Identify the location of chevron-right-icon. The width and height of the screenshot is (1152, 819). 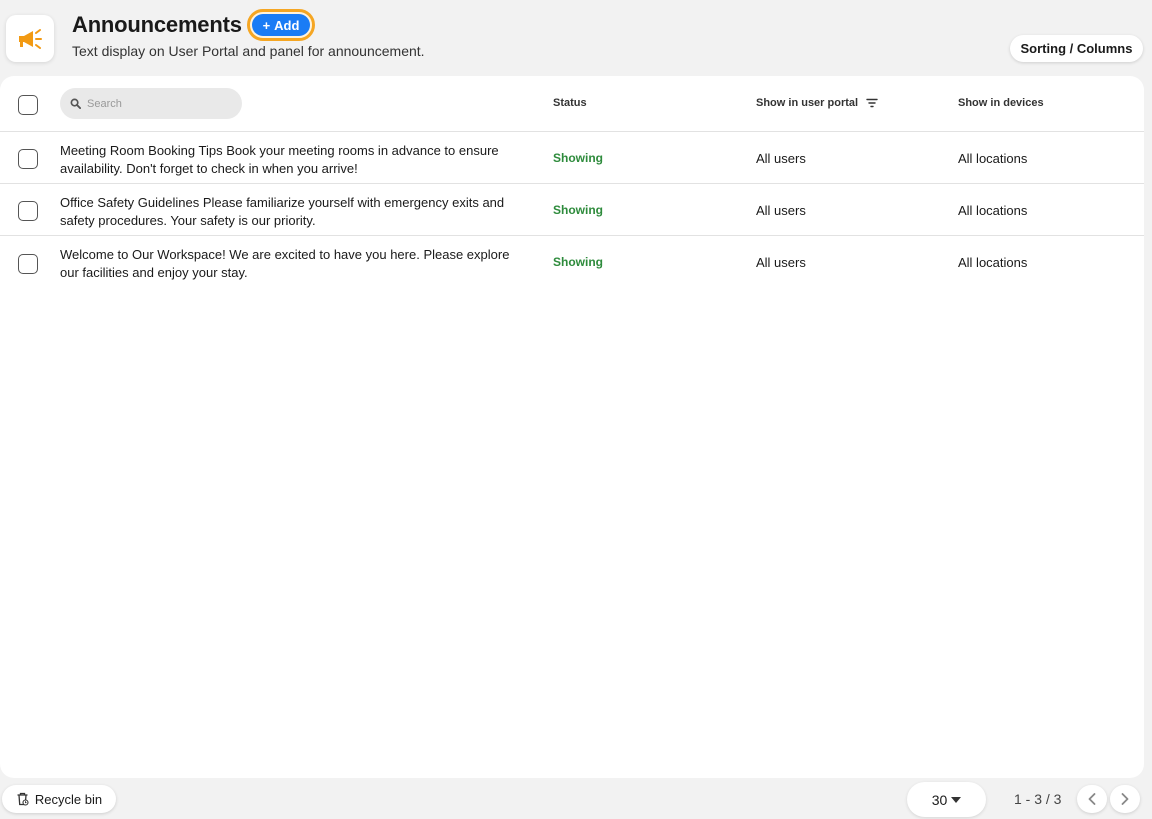
(1125, 799).